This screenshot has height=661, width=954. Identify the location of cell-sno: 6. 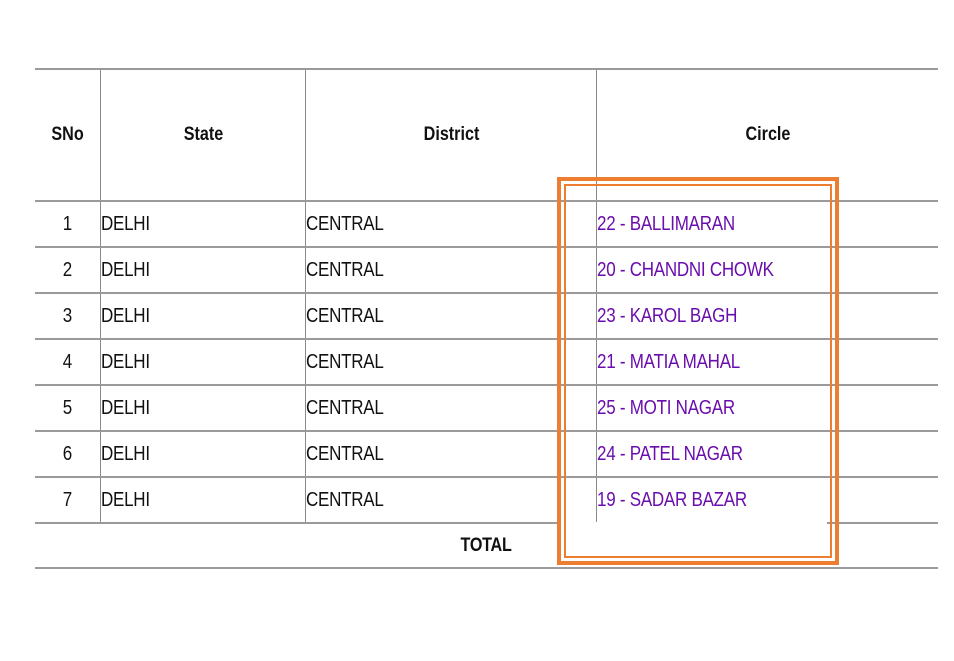
(68, 454).